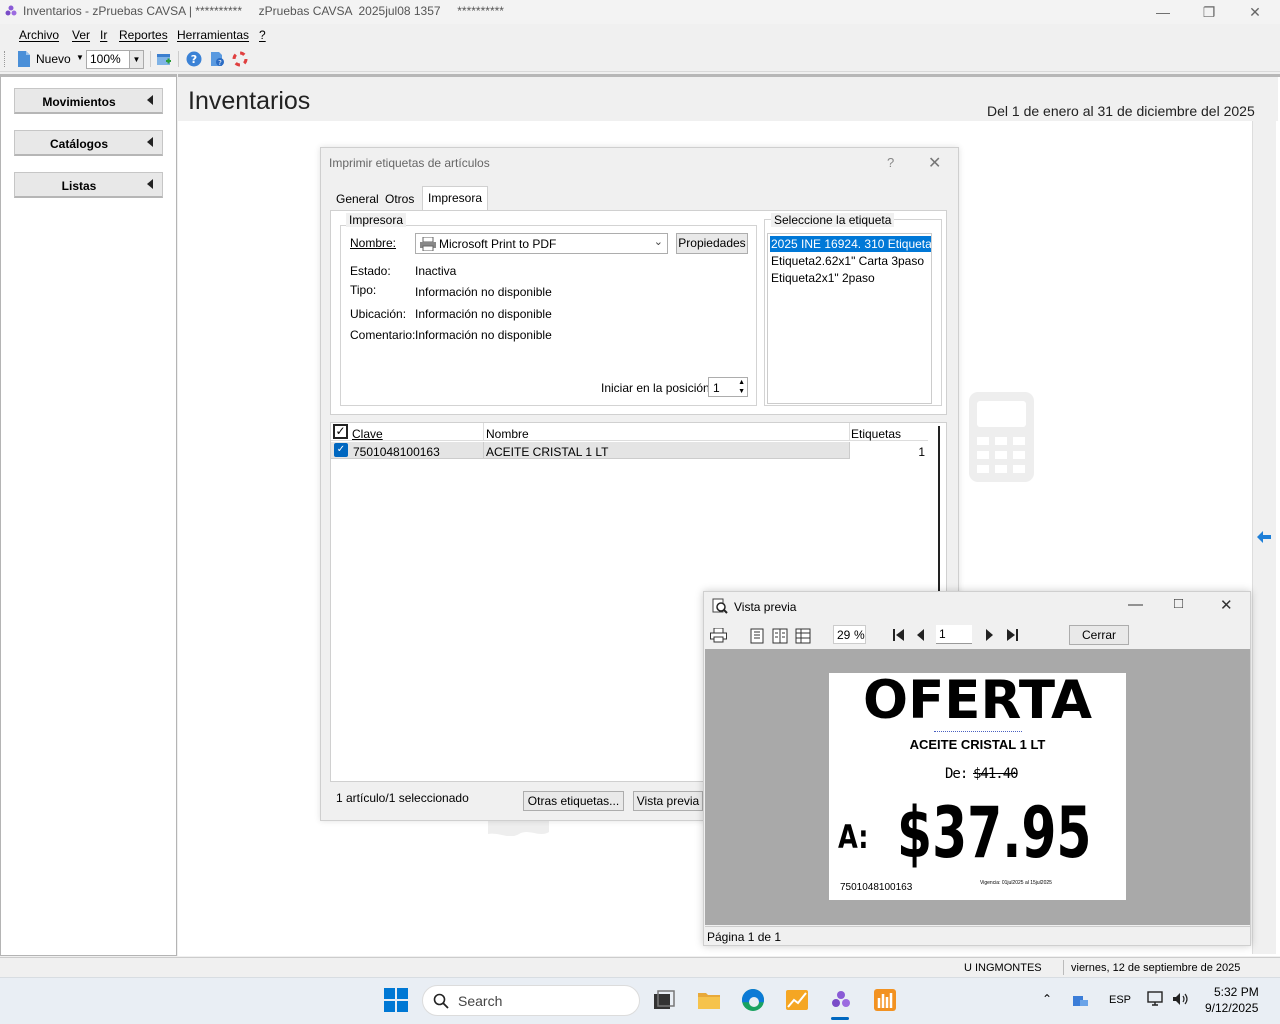 This screenshot has width=1280, height=1024. Describe the element at coordinates (5, 59) in the screenshot. I see `toolbar-grip` at that location.